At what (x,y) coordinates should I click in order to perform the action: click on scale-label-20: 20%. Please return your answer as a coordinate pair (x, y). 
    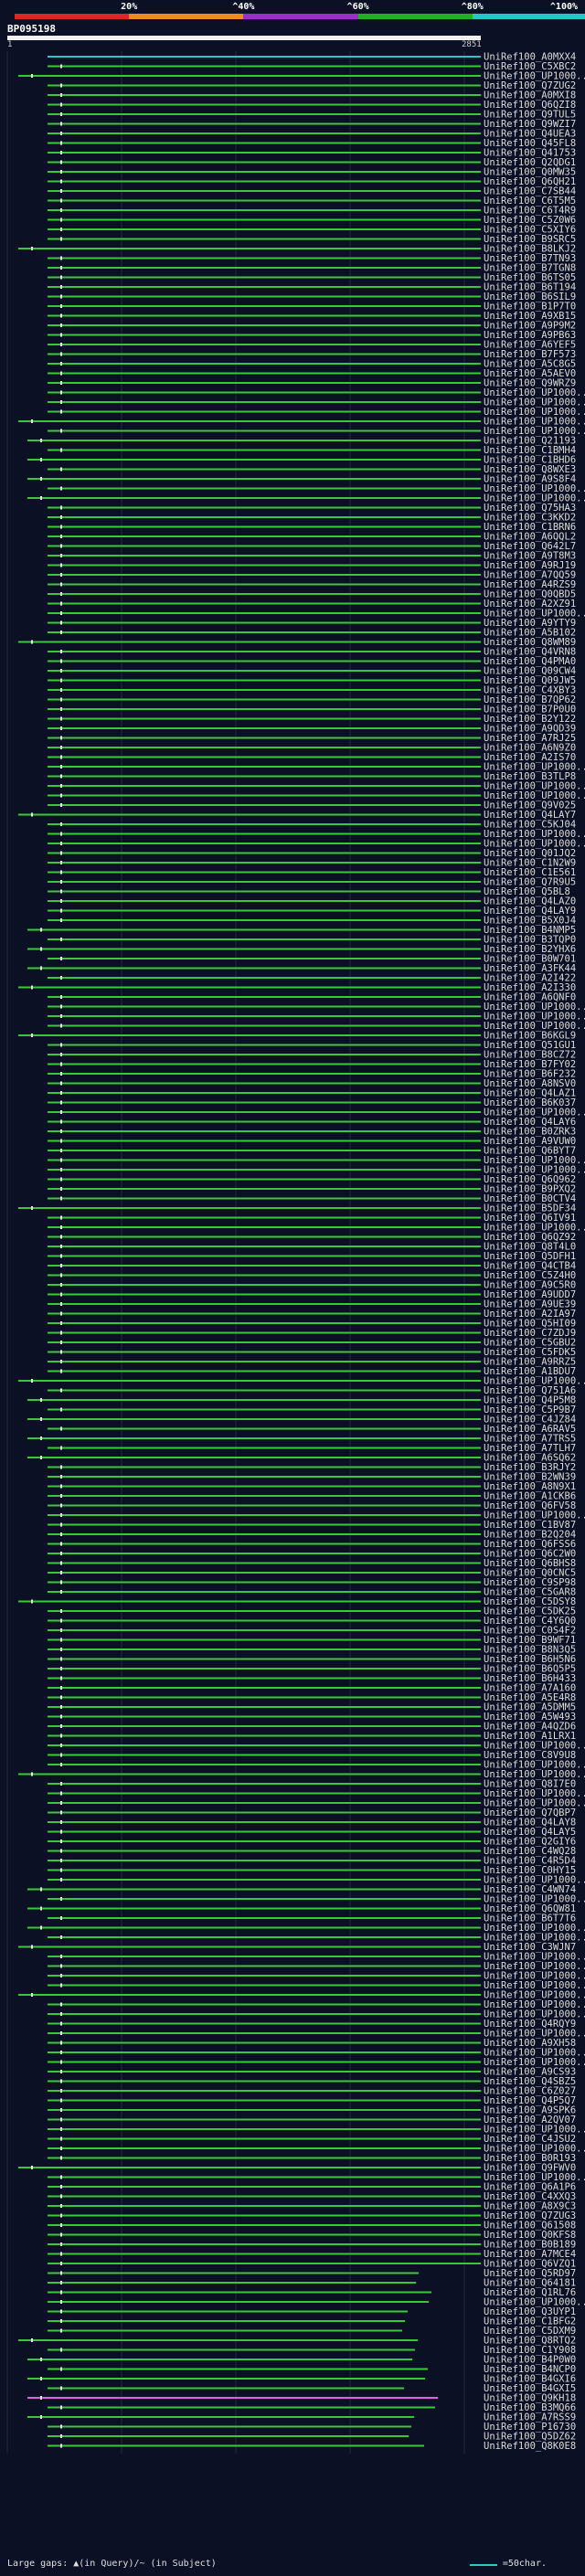
    Looking at the image, I should click on (129, 7).